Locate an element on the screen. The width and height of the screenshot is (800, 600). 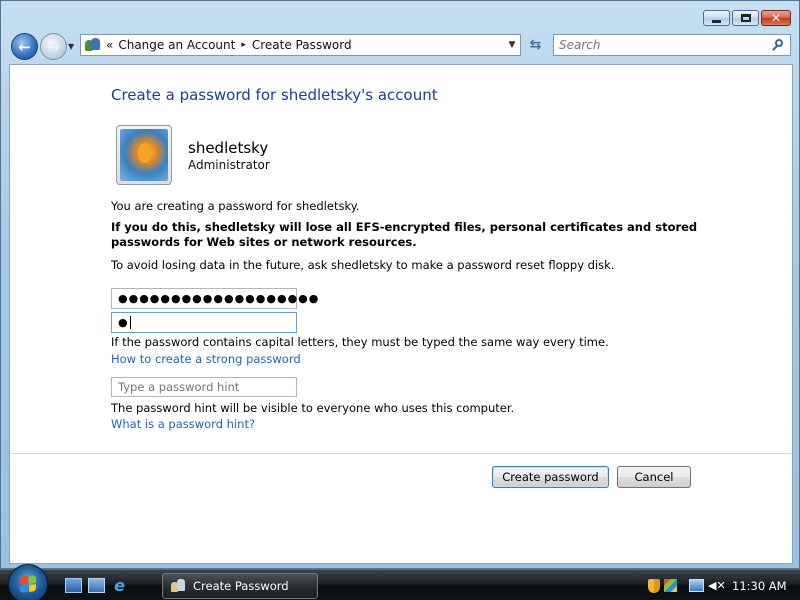
taskbar-item-label: Create Password is located at coordinates (241, 586).